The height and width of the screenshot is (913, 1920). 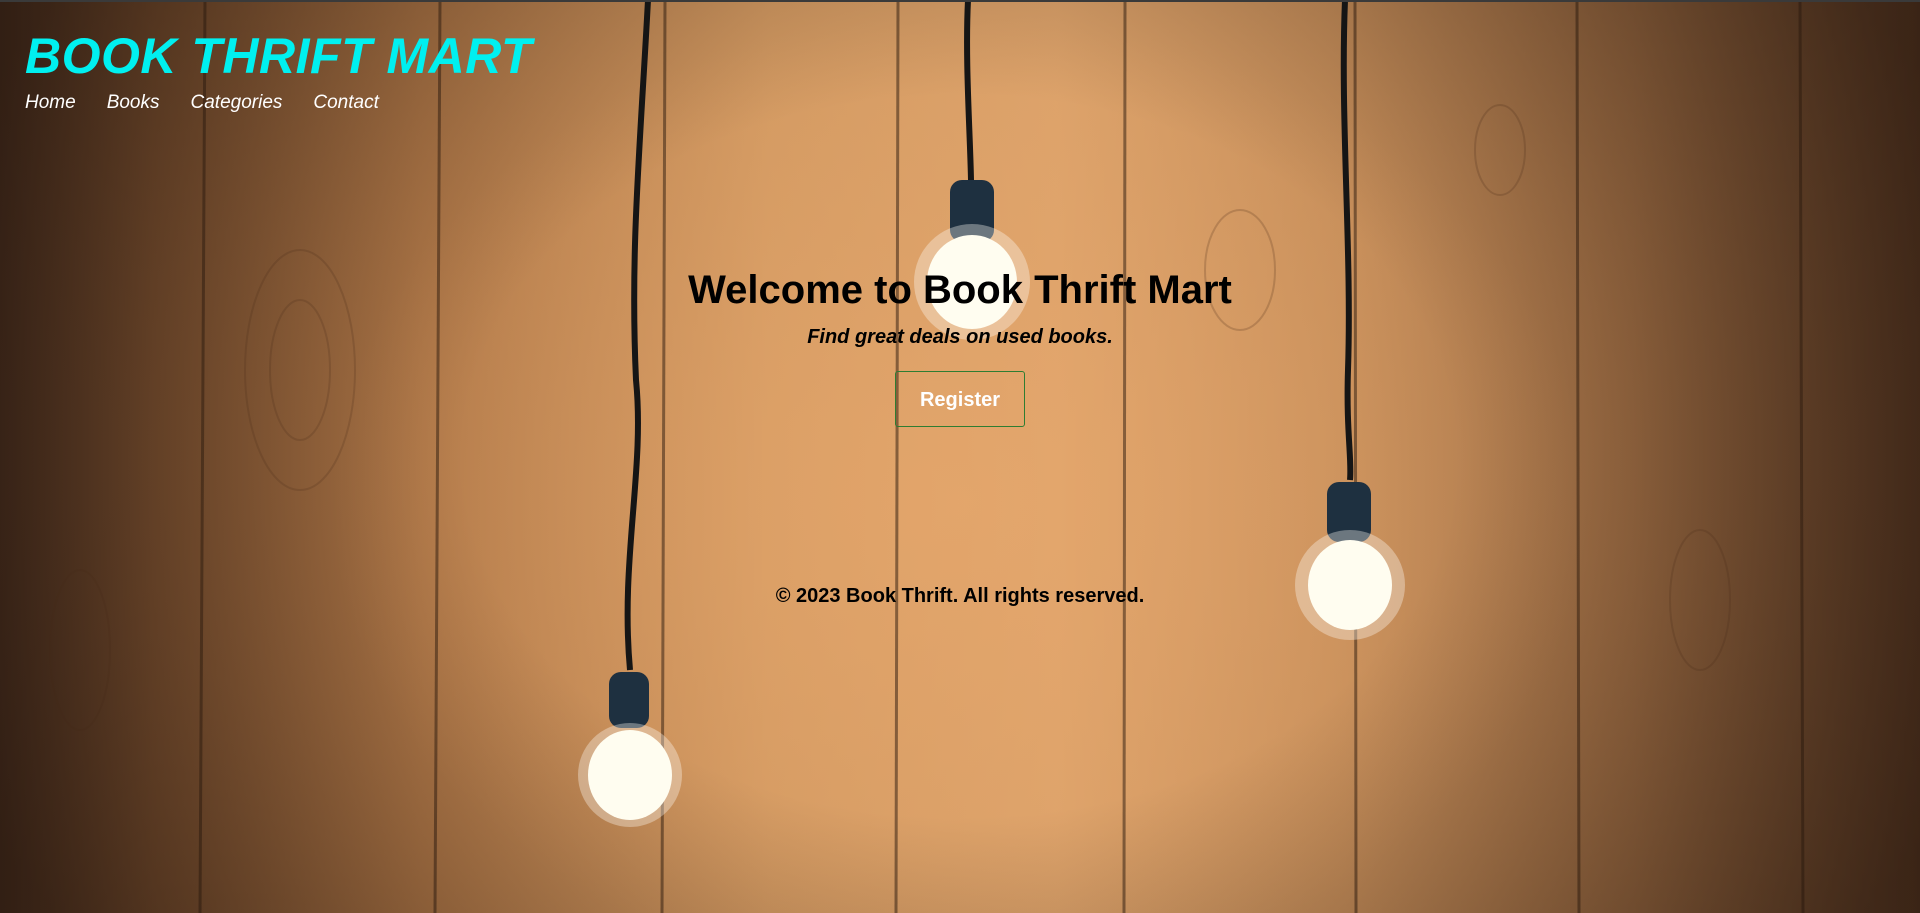 What do you see at coordinates (960, 399) in the screenshot?
I see `register-button: Register` at bounding box center [960, 399].